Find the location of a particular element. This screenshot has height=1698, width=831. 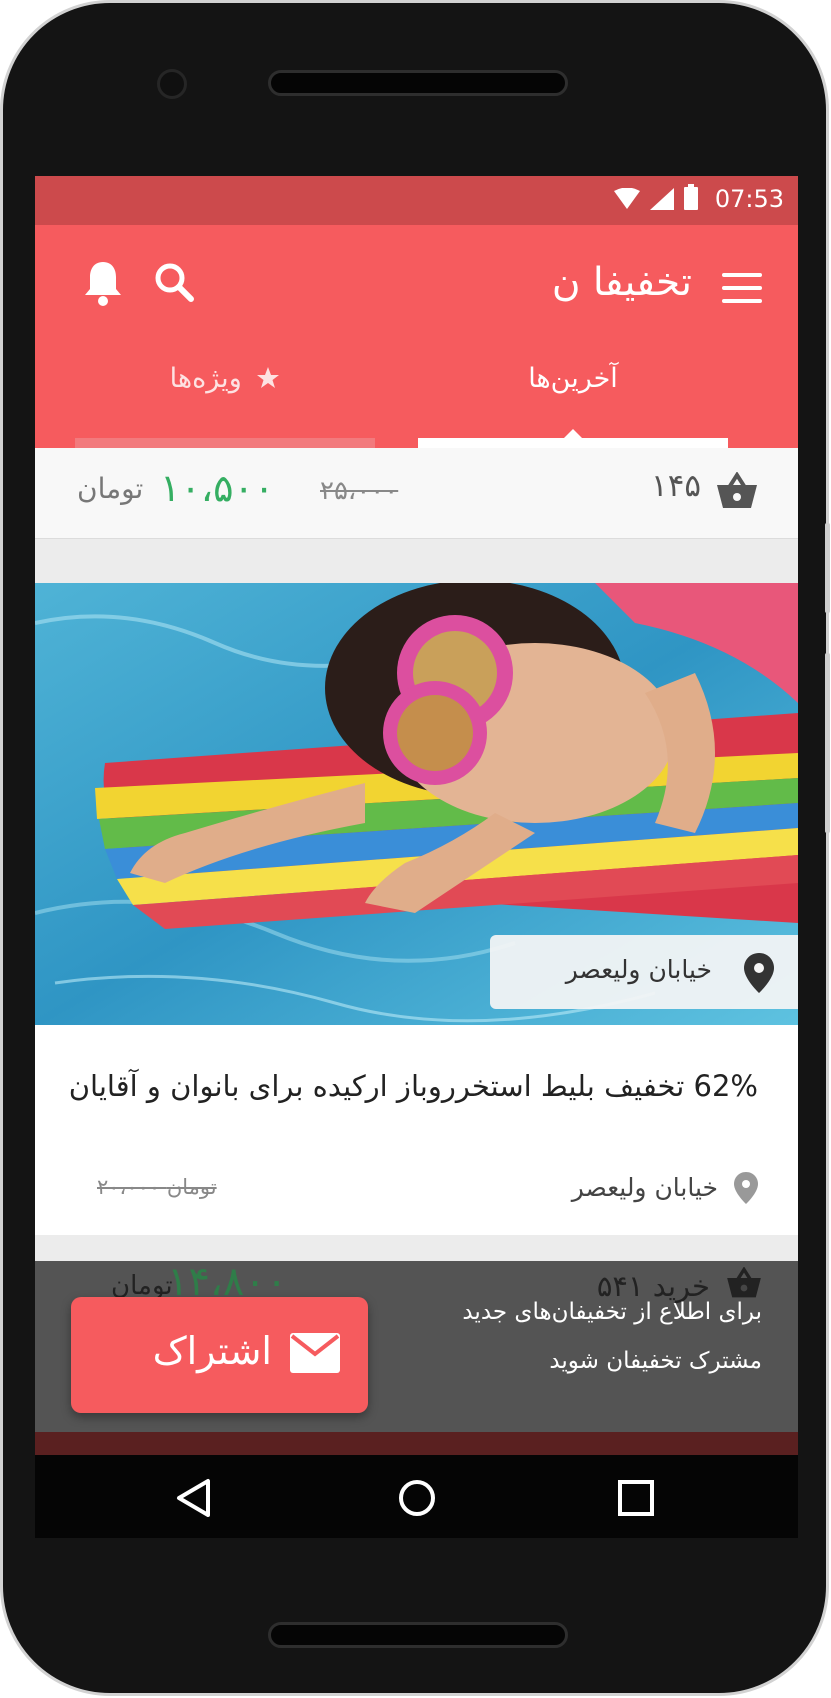

home-icon is located at coordinates (417, 1498).